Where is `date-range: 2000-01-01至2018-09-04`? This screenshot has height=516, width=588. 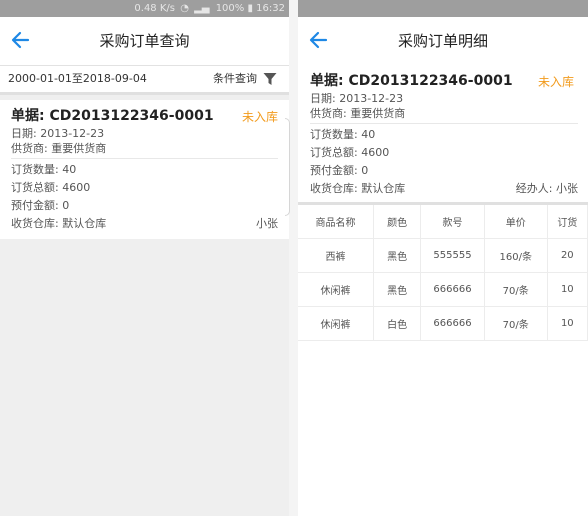
date-range: 2000-01-01至2018-09-04 is located at coordinates (77, 79).